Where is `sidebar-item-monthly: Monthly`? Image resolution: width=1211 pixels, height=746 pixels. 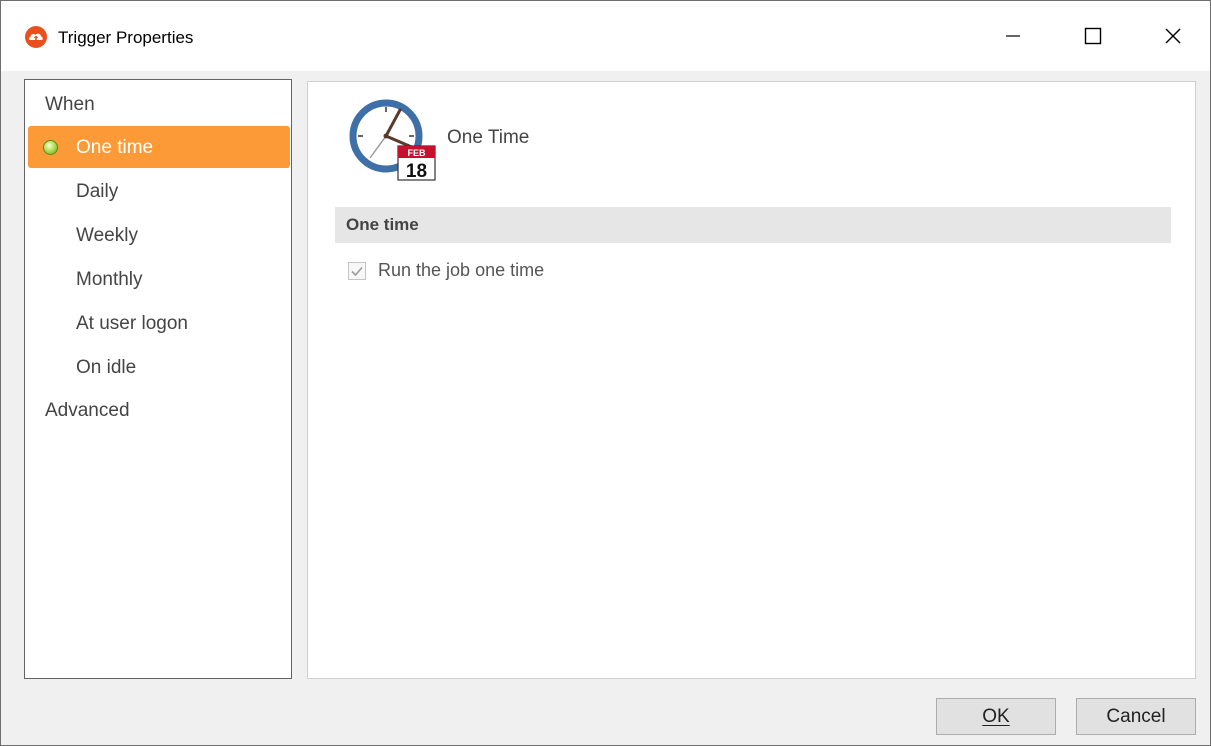
sidebar-item-monthly: Monthly is located at coordinates (159, 279).